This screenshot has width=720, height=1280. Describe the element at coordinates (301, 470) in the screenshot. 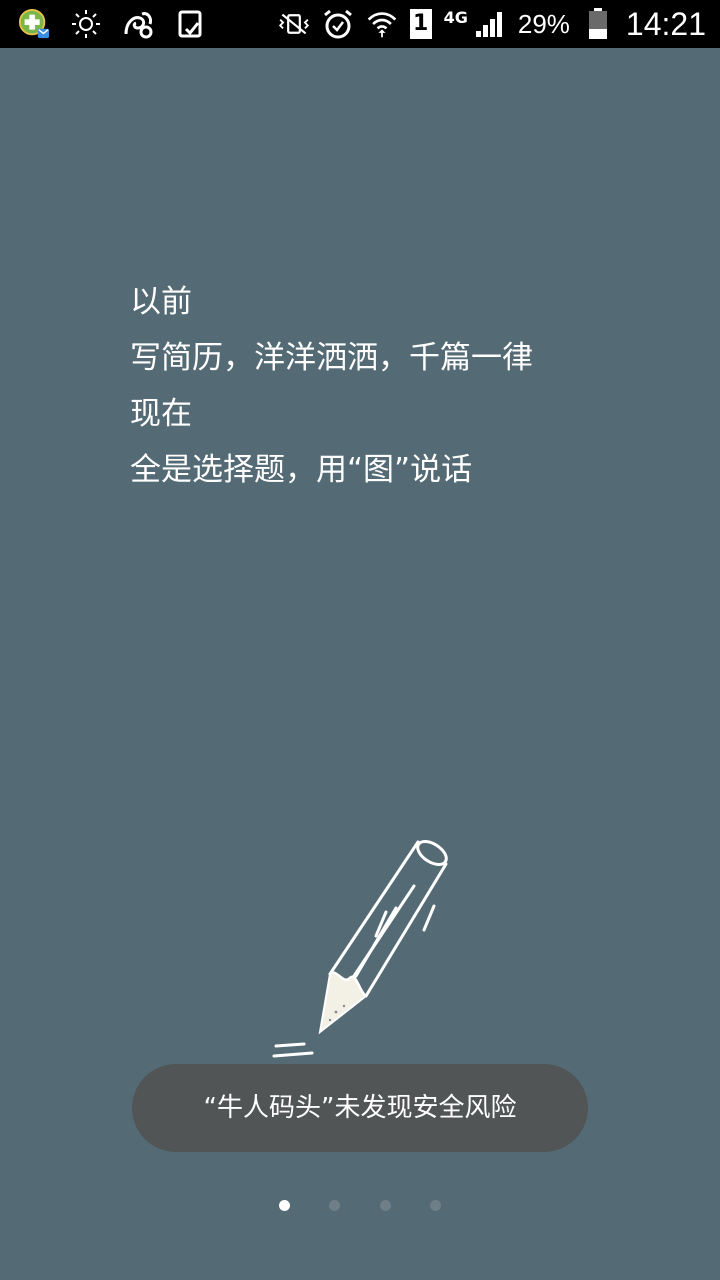

I see `intro-line-choice: 全是选择题，用“图”说话` at that location.